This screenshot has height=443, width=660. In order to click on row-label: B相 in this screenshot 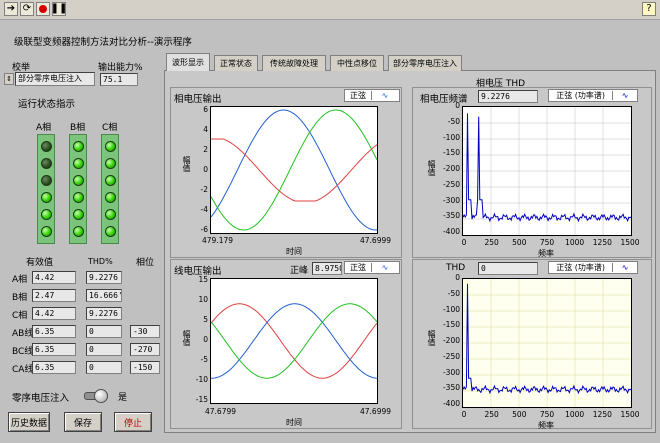, I will do `click(20, 298)`.